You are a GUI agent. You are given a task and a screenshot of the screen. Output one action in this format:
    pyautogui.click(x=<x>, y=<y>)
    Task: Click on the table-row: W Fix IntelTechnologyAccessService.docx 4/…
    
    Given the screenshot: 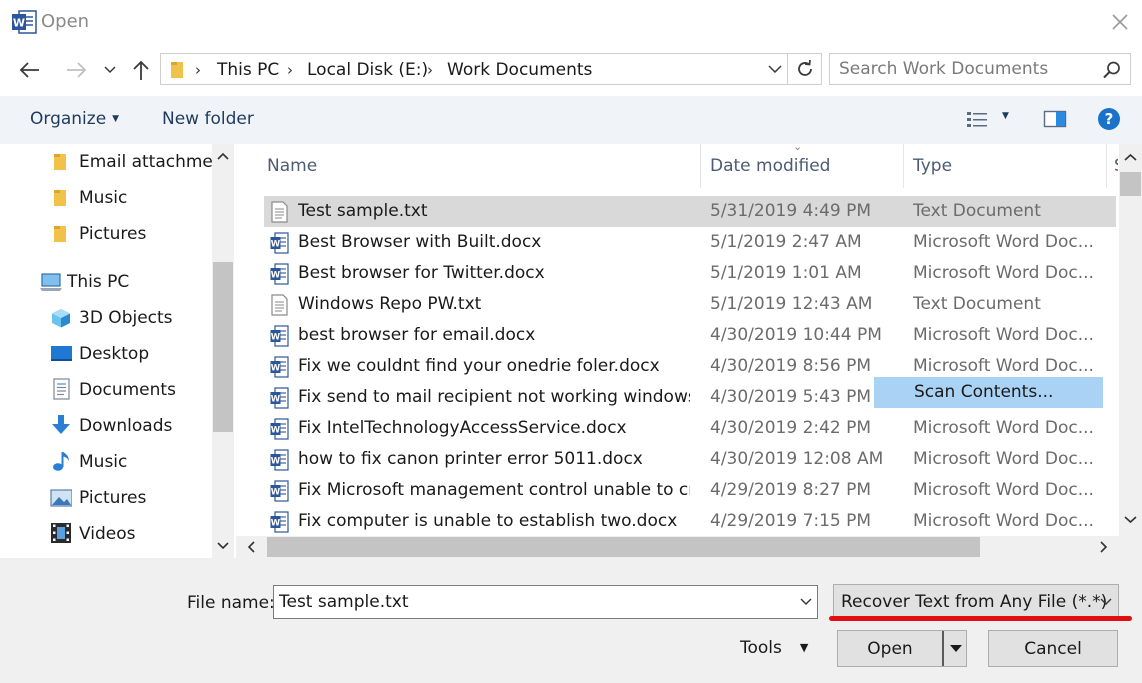 What is the action you would take?
    pyautogui.click(x=690, y=428)
    